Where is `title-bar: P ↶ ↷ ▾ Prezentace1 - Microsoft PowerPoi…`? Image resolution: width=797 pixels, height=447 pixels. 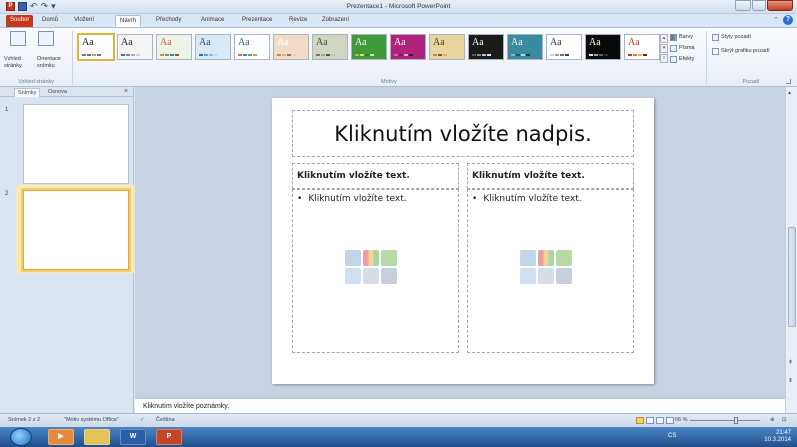 title-bar: P ↶ ↷ ▾ Prezentace1 - Microsoft PowerPoi… is located at coordinates (398, 7).